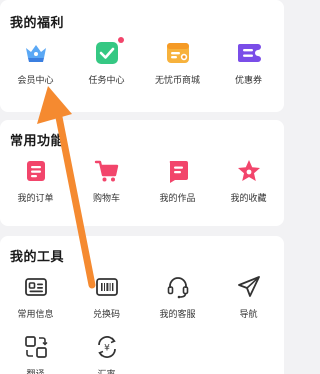  I want to click on navigation-button: 导航, so click(248, 297).